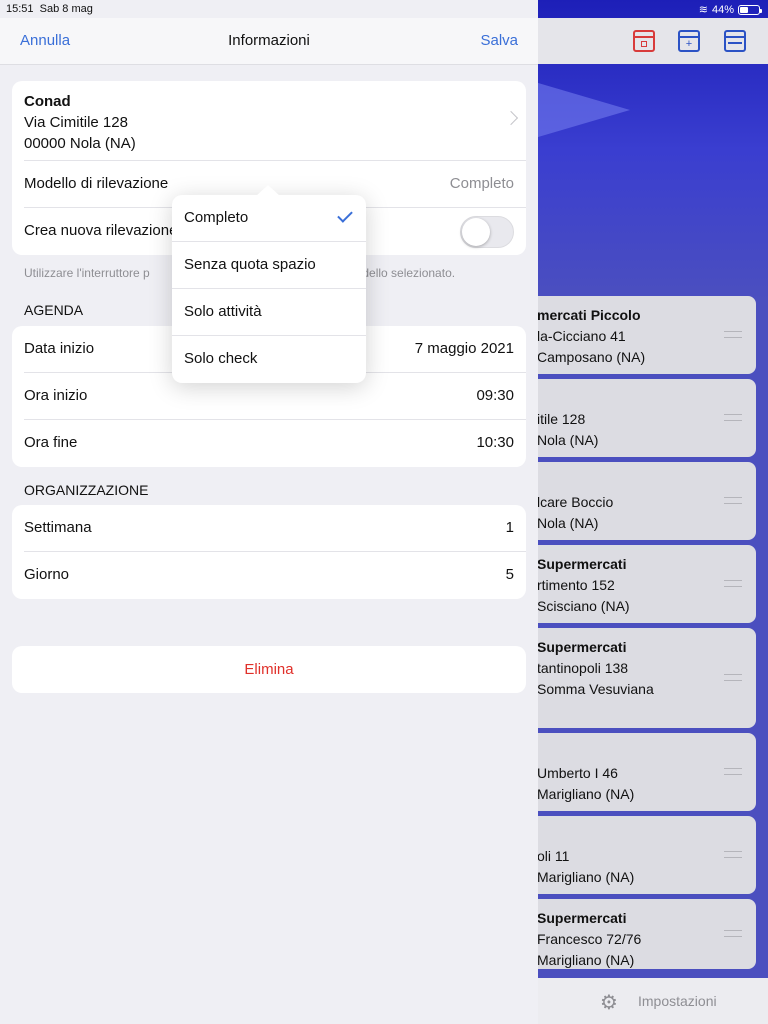  I want to click on nav-bar: Annulla Informazioni Salva, so click(269, 41).